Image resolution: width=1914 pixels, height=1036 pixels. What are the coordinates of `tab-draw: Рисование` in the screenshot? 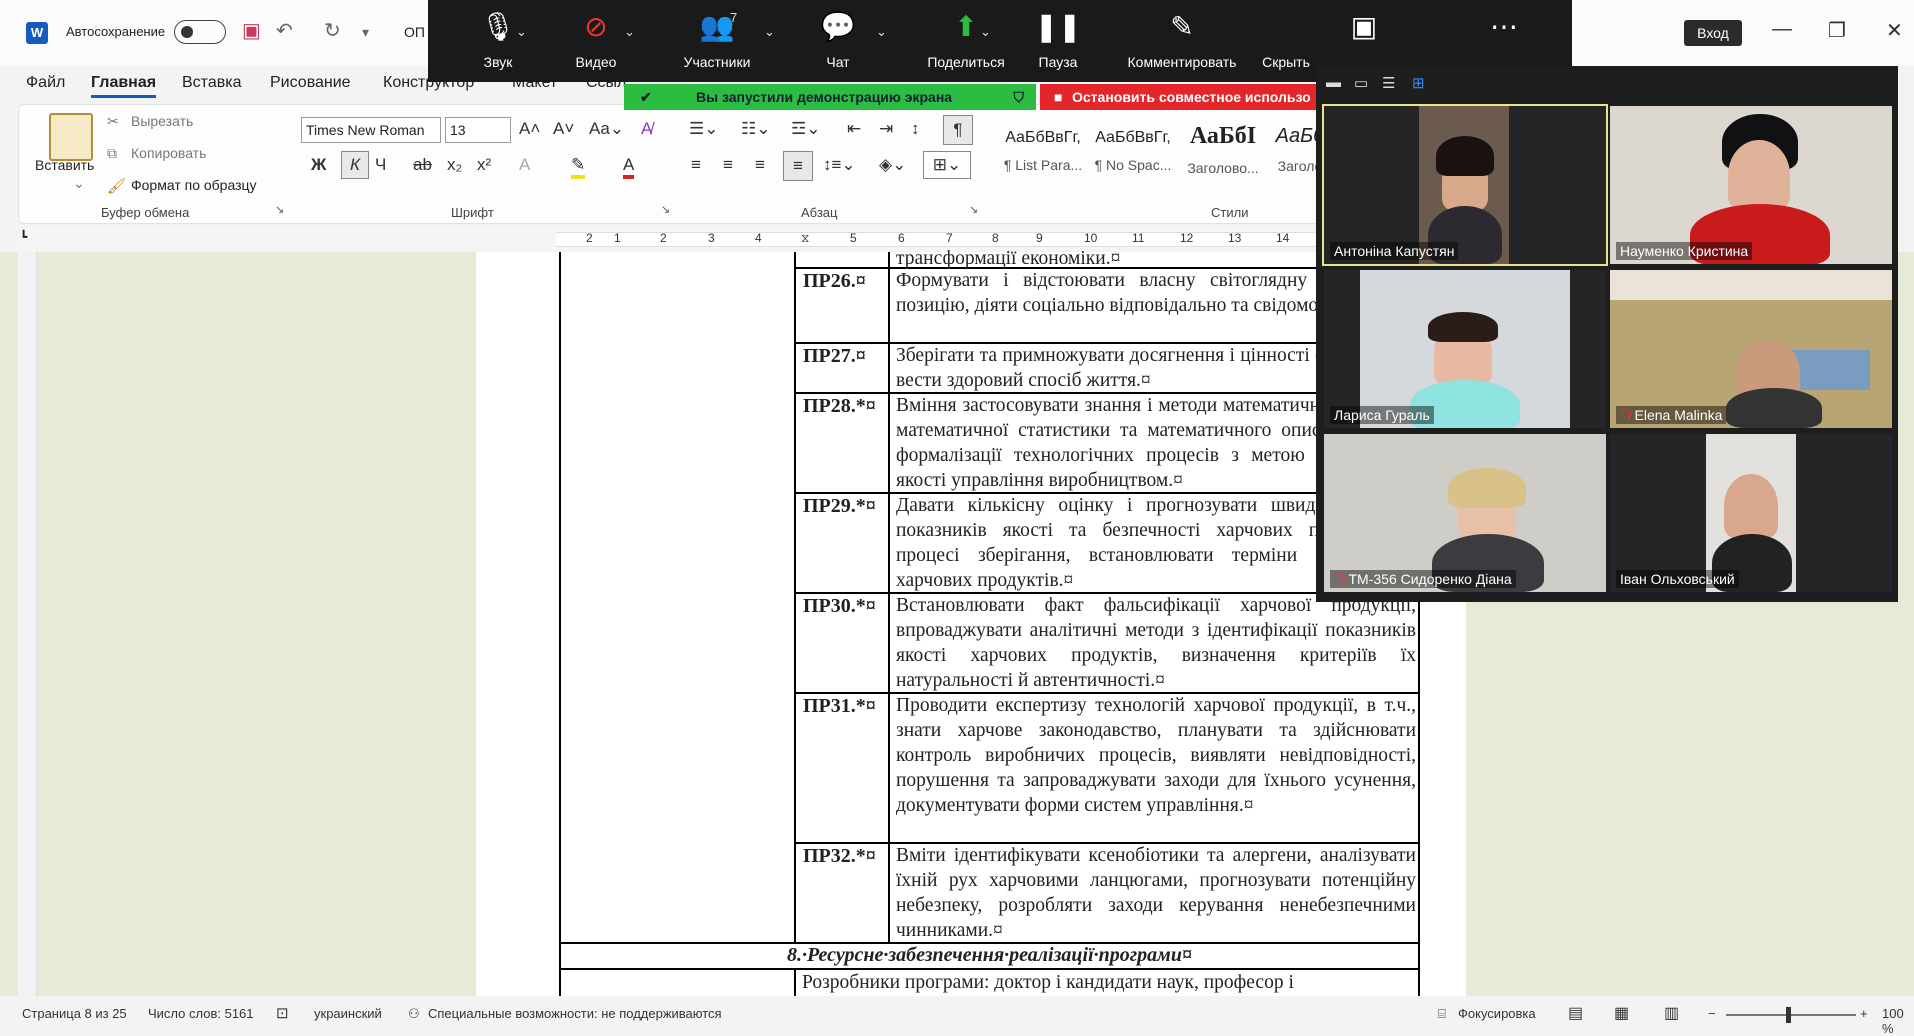 It's located at (310, 83).